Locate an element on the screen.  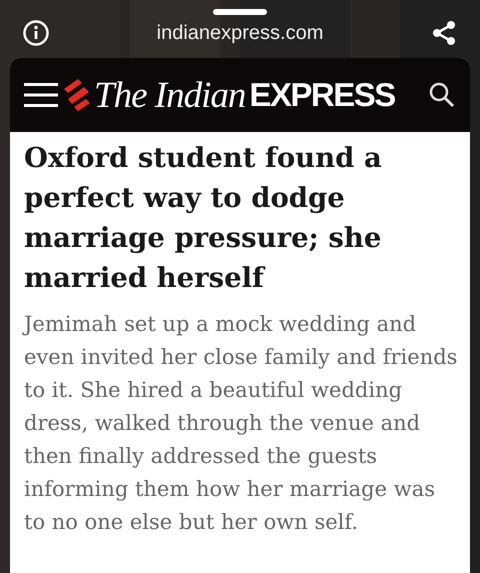
share-icon is located at coordinates (444, 33).